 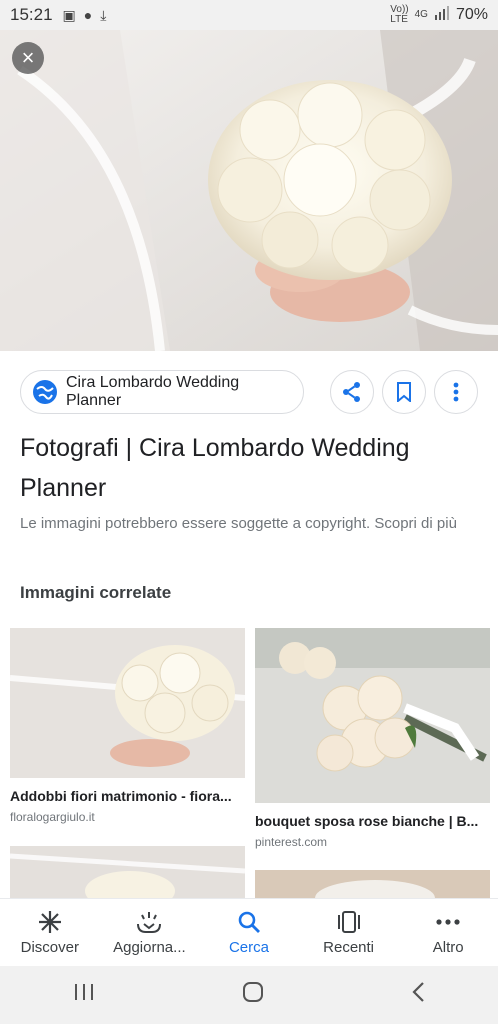 What do you see at coordinates (291, 842) in the screenshot?
I see `related-image-source: pinterest.com` at bounding box center [291, 842].